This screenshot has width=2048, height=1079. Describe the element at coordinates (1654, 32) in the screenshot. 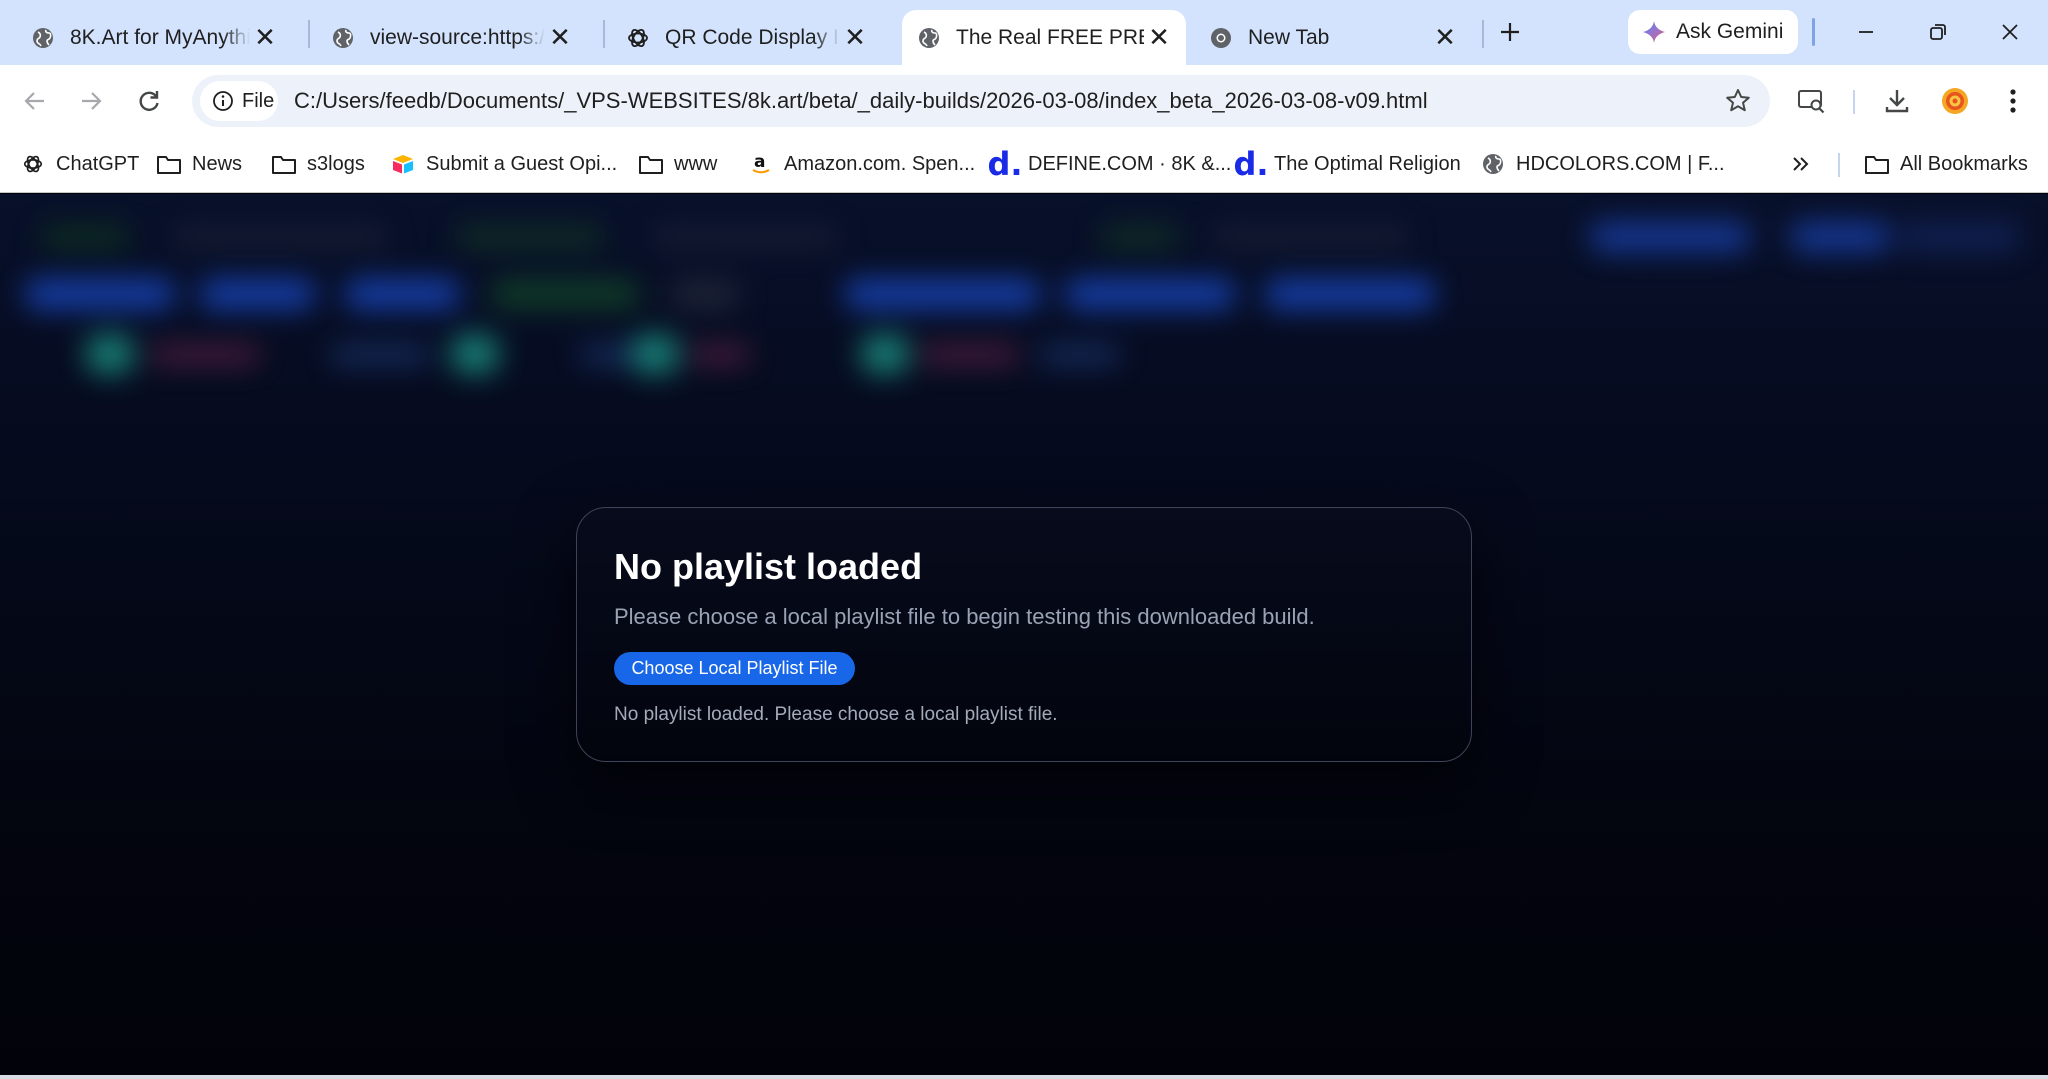

I see `gemini-star-icon` at that location.